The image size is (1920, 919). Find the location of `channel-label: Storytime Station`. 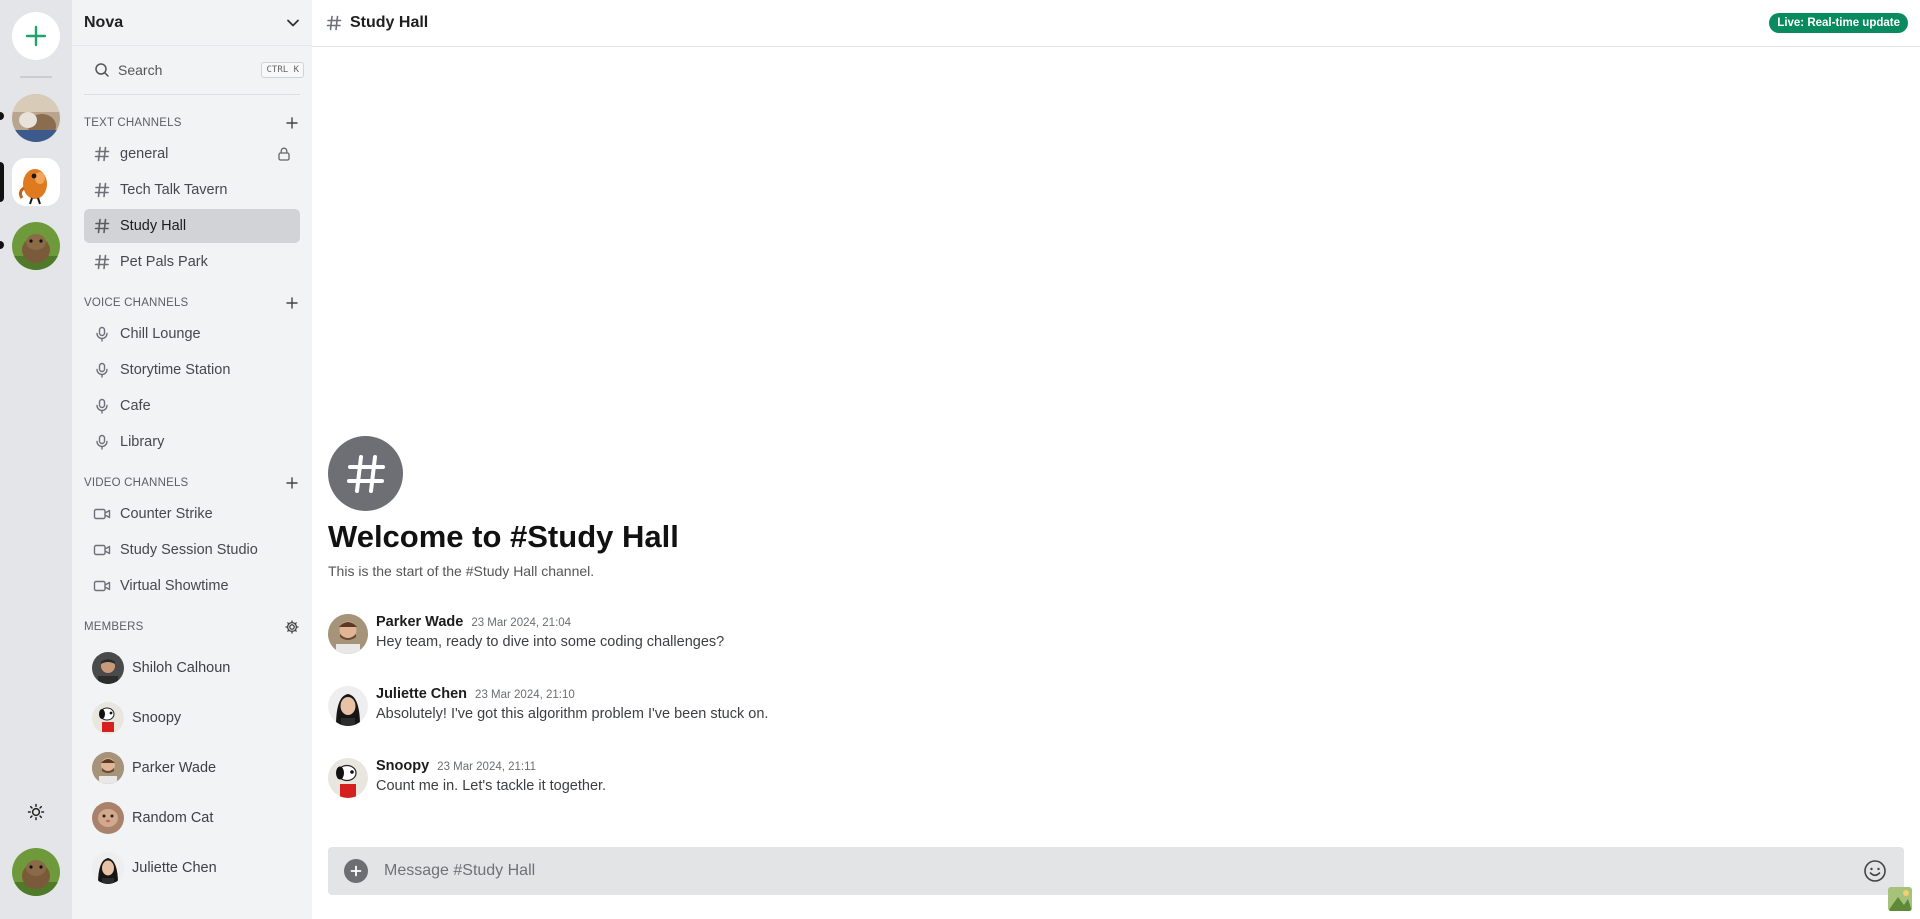

channel-label: Storytime Station is located at coordinates (175, 370).